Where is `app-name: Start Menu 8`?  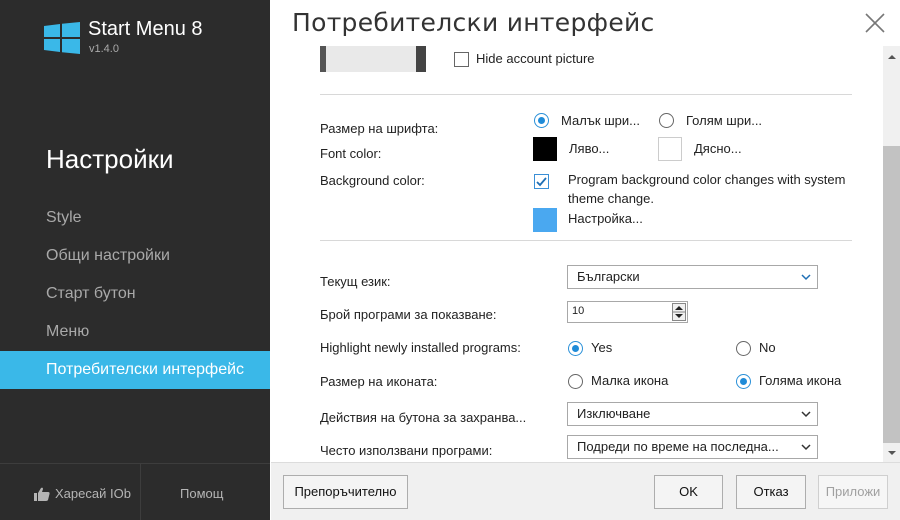
app-name: Start Menu 8 is located at coordinates (145, 29).